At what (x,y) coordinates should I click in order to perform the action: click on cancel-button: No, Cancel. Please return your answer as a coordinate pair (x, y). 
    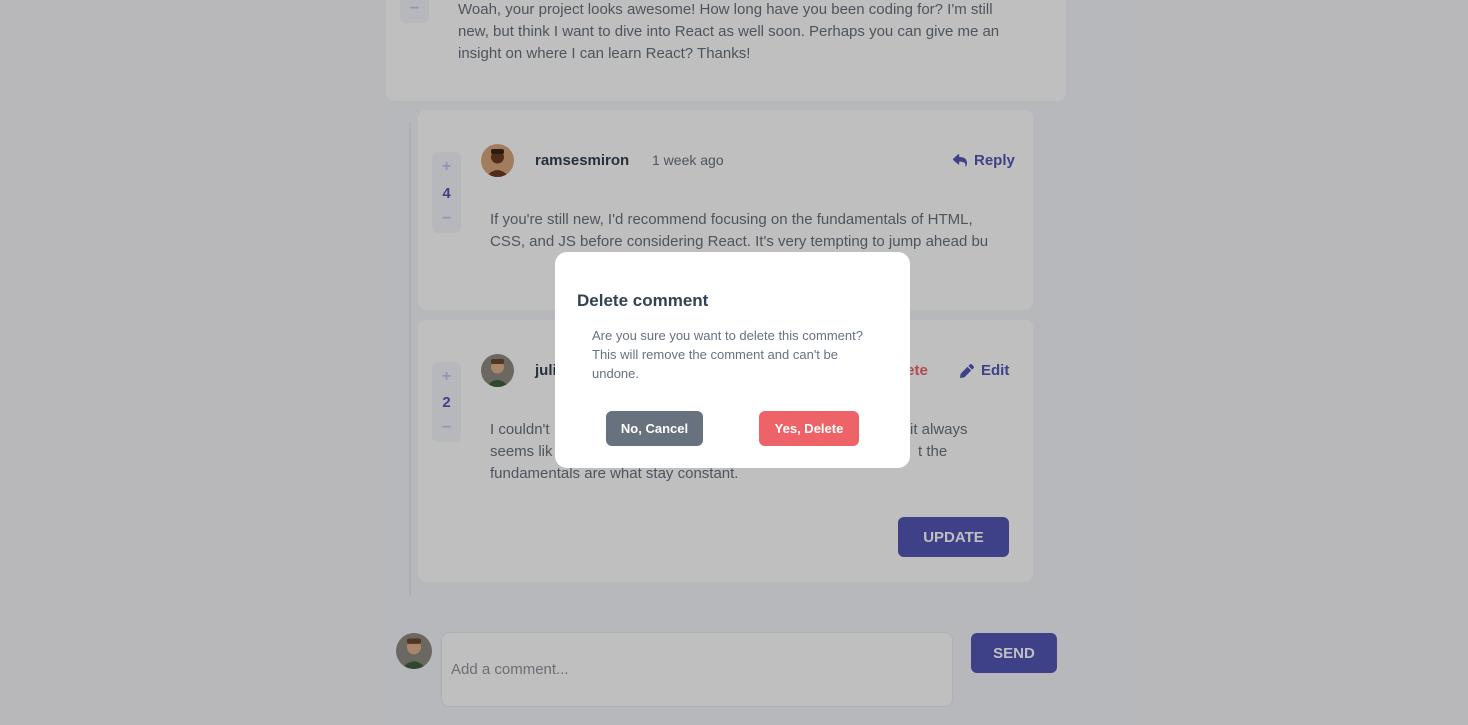
    Looking at the image, I should click on (654, 428).